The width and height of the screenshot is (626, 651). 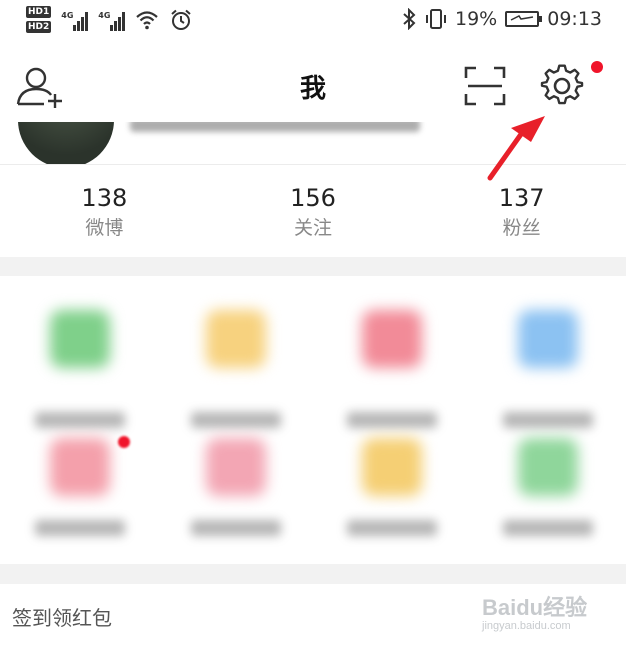 What do you see at coordinates (75, 20) in the screenshot?
I see `signal-icon: 4G` at bounding box center [75, 20].